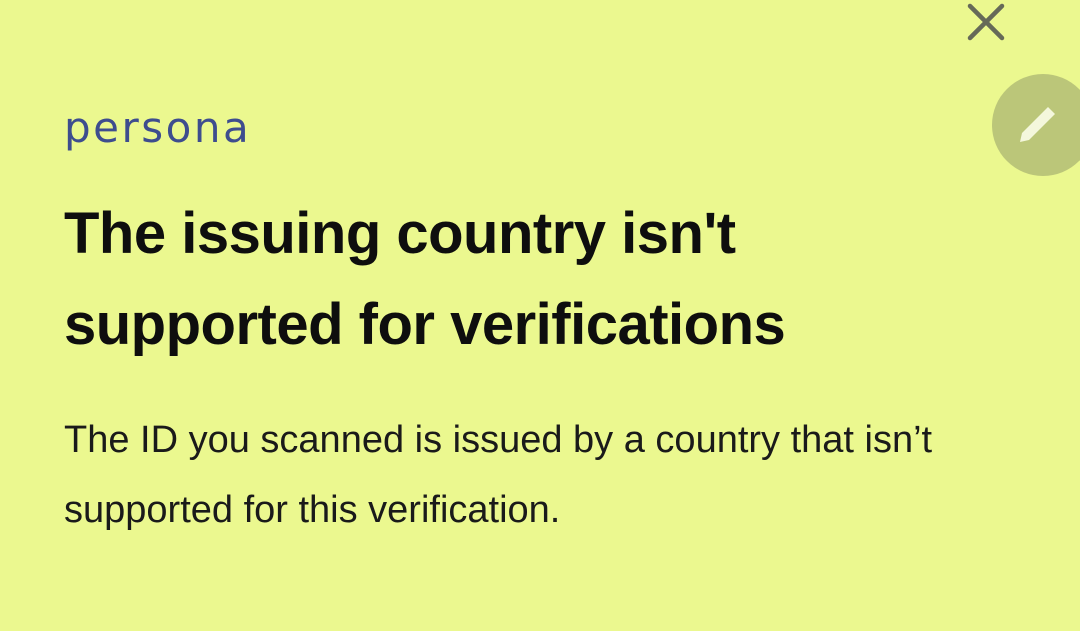 This screenshot has width=1080, height=631. I want to click on close-icon, so click(986, 22).